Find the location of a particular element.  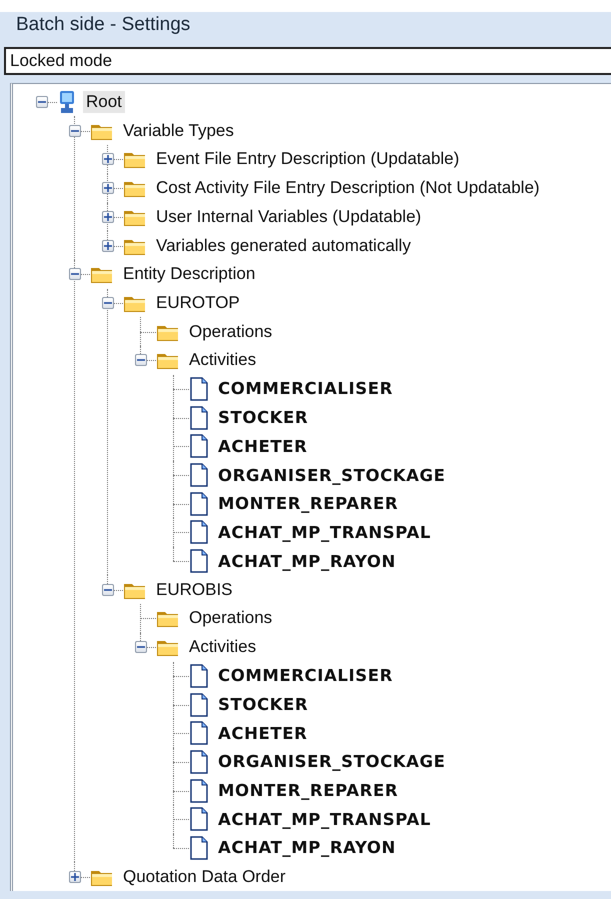

tree-item-label: Cost Activity File Entry Description (Not Updatable) is located at coordinates (348, 188).